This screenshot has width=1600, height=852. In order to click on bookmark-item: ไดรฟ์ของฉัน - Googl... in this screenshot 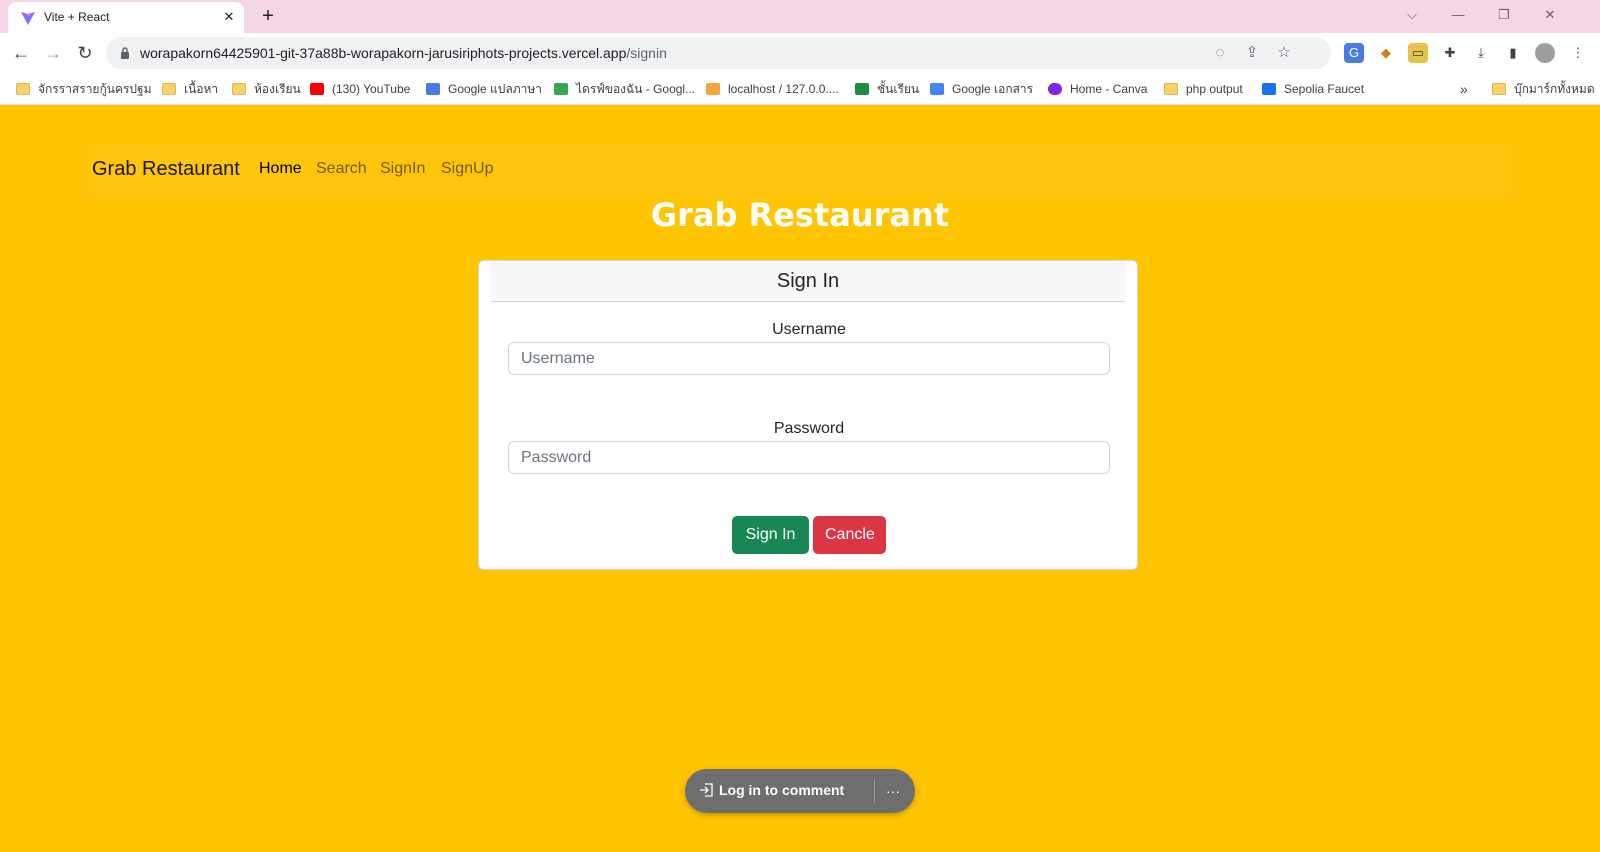, I will do `click(624, 89)`.